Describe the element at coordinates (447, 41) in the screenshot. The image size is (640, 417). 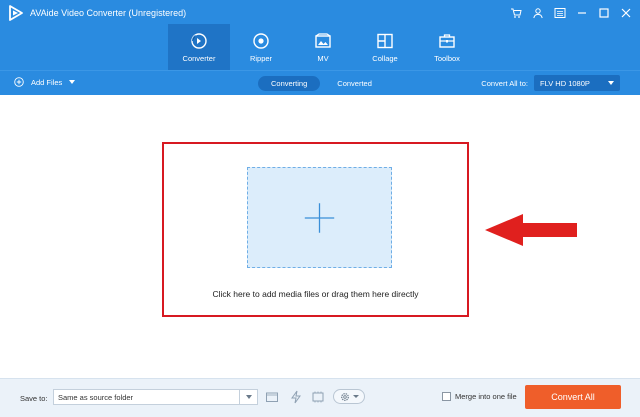
I see `toolbox-icon` at that location.